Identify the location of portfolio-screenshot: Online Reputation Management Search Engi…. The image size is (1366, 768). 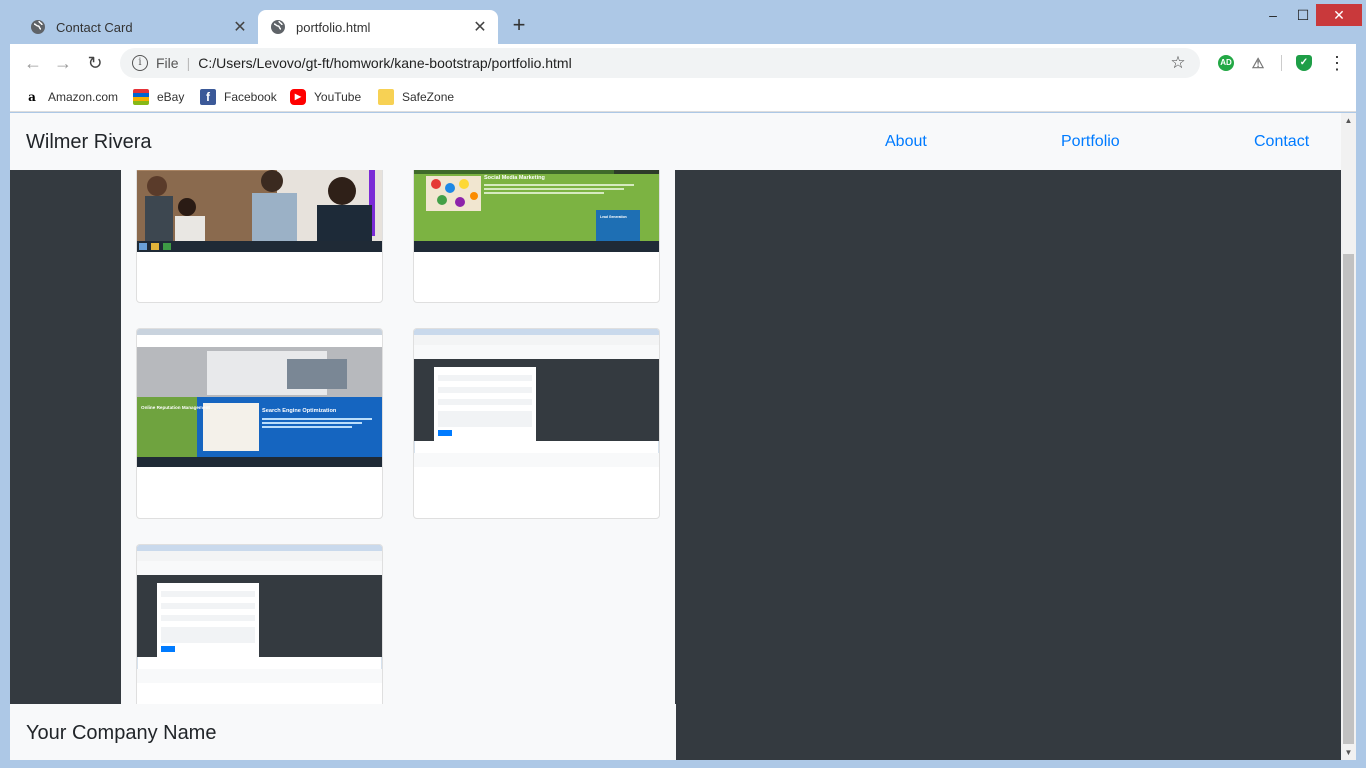
(259, 398).